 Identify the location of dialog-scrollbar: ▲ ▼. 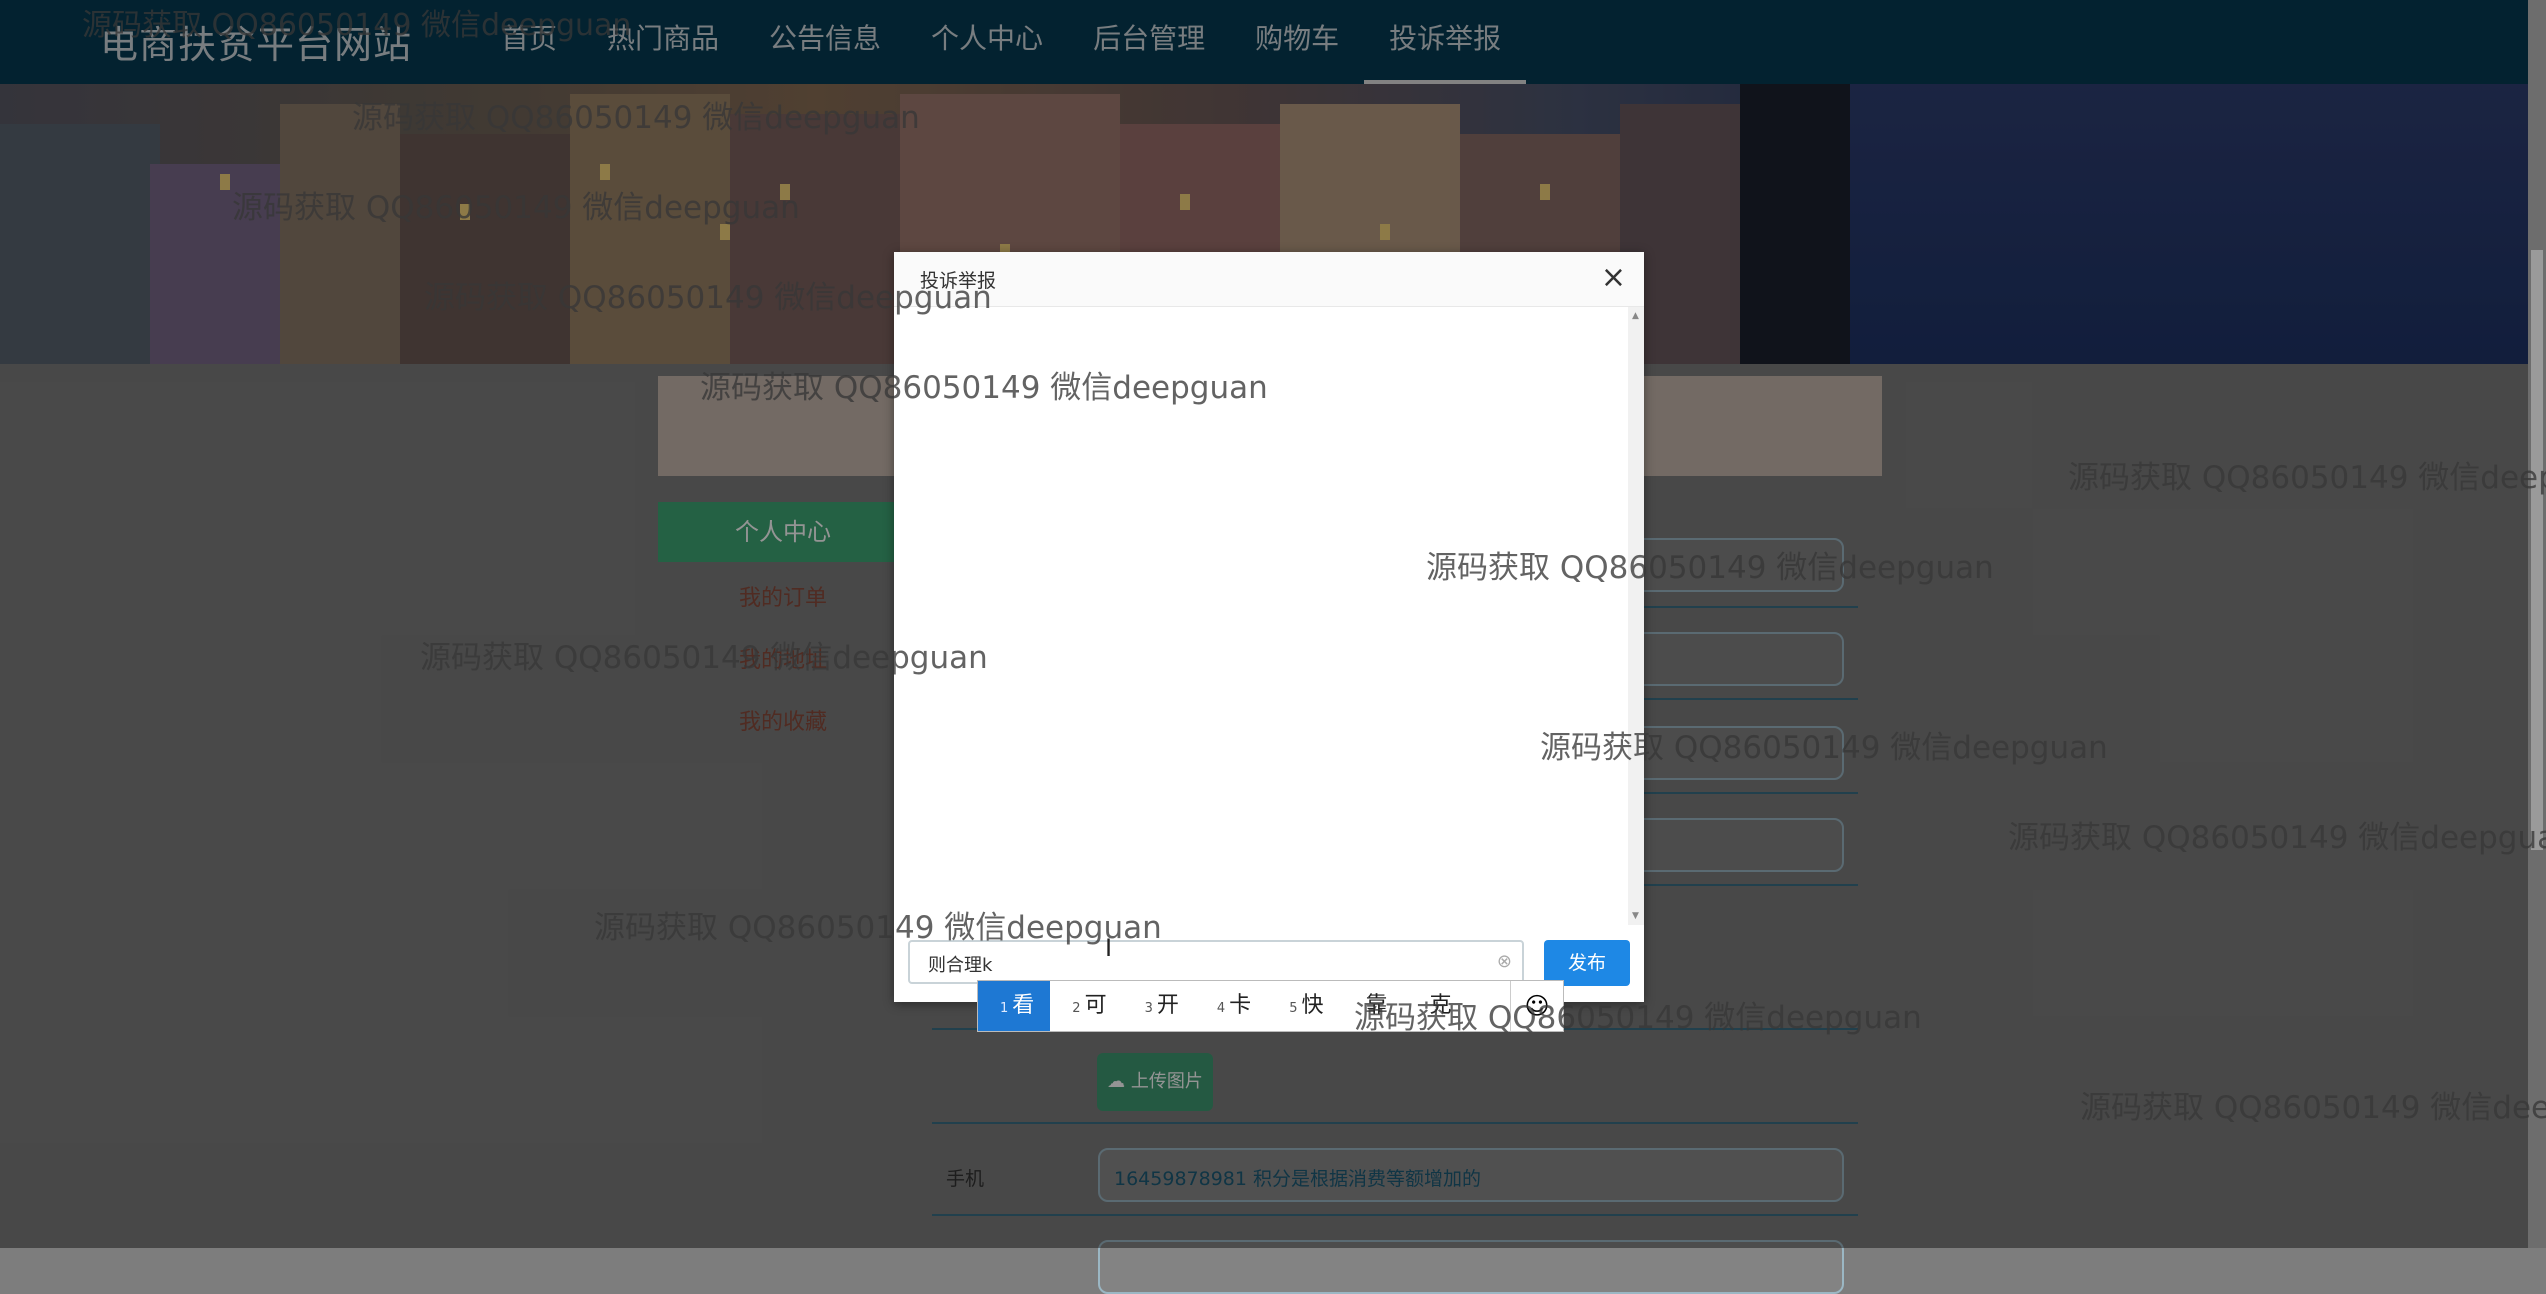
(1636, 616).